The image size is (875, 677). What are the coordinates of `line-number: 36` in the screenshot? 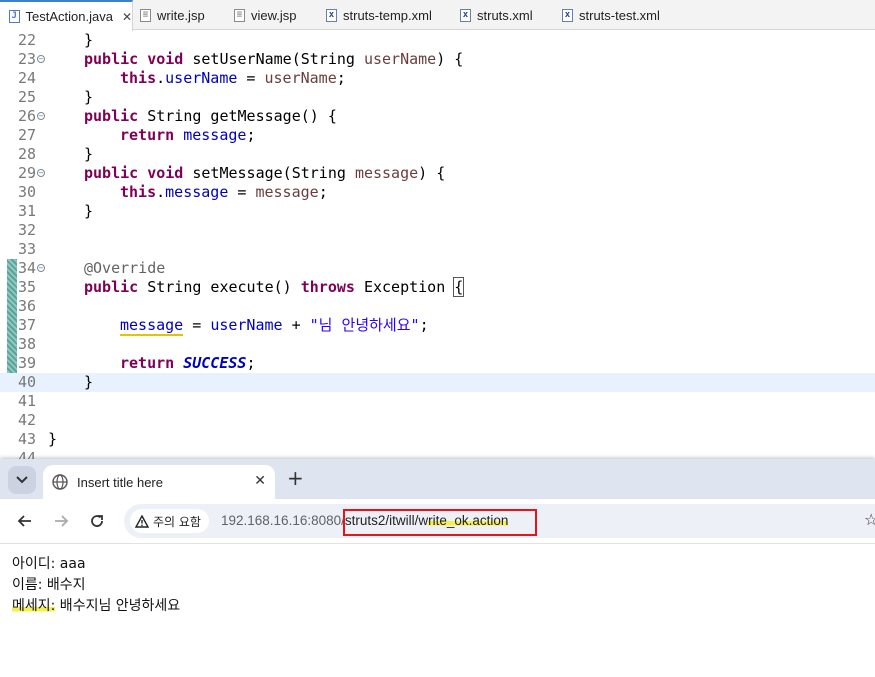 It's located at (26, 306).